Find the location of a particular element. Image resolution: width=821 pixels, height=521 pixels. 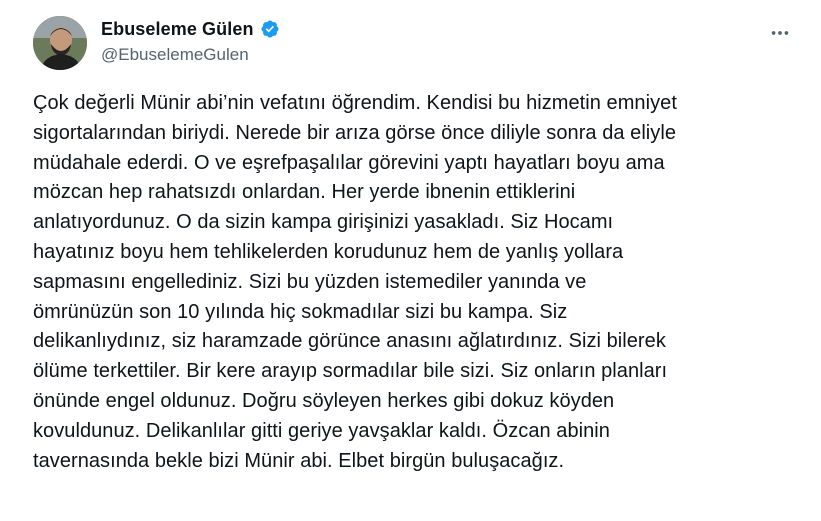

author-handle: @EbuselemeGulen is located at coordinates (190, 55).